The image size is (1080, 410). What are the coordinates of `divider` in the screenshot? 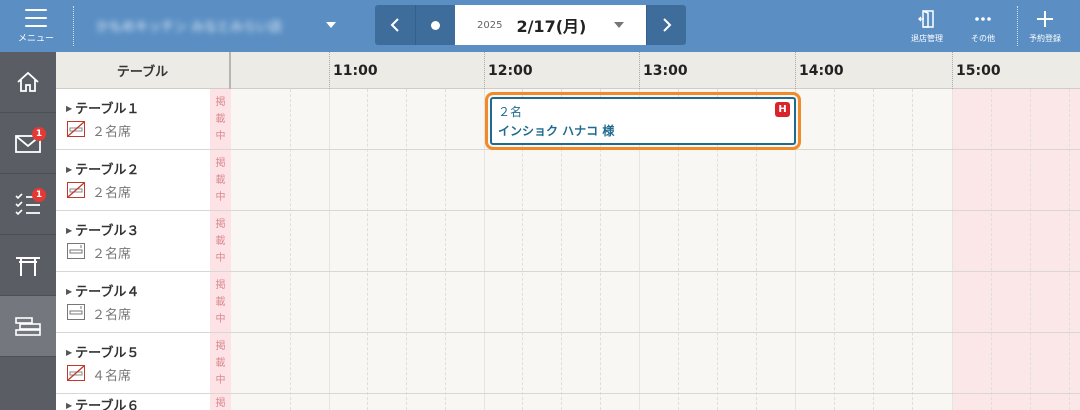 It's located at (73, 26).